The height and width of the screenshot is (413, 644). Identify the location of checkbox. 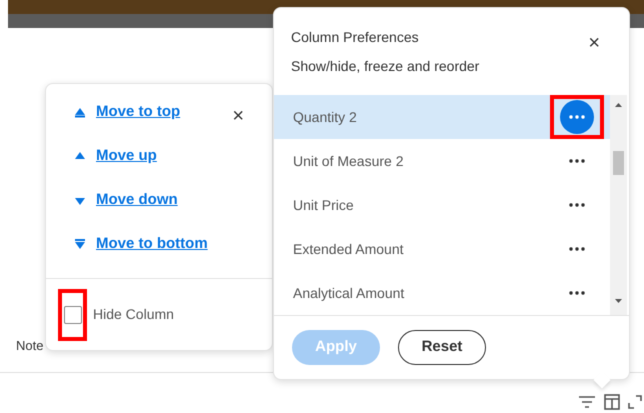
(73, 315).